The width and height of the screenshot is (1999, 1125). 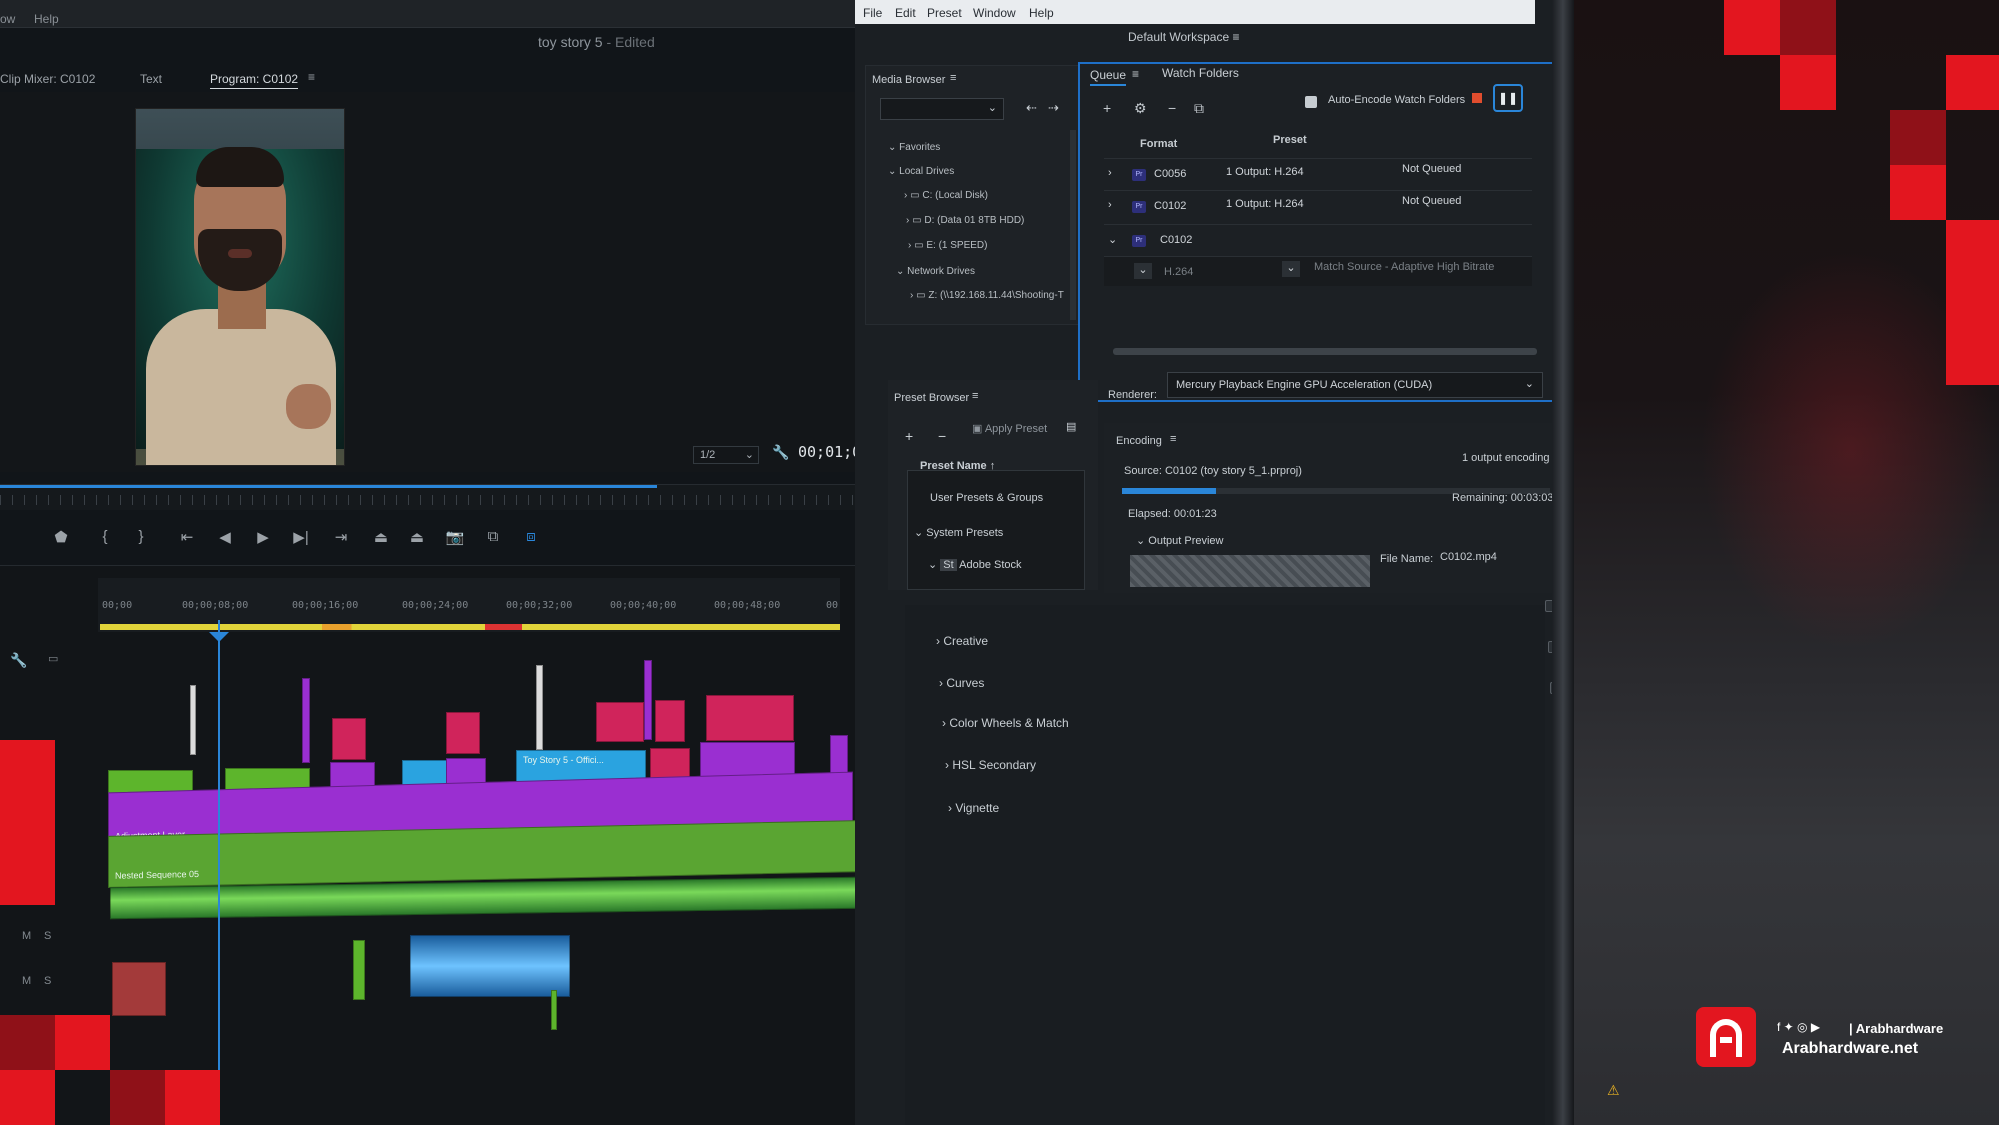 I want to click on preset-item: ⌄ System Presets, so click(x=958, y=532).